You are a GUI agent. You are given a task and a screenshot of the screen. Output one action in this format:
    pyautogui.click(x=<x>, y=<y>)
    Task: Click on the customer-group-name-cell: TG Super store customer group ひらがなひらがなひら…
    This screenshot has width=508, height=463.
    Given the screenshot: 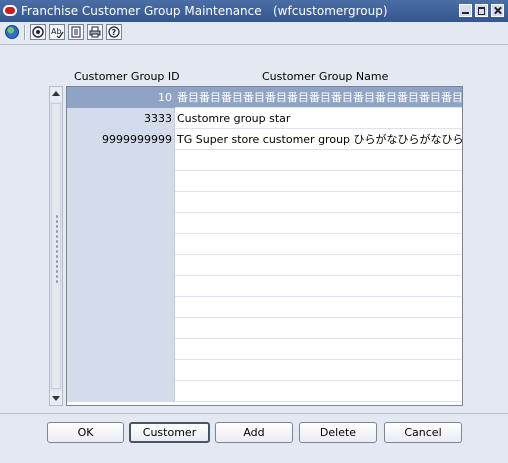 What is the action you would take?
    pyautogui.click(x=318, y=139)
    